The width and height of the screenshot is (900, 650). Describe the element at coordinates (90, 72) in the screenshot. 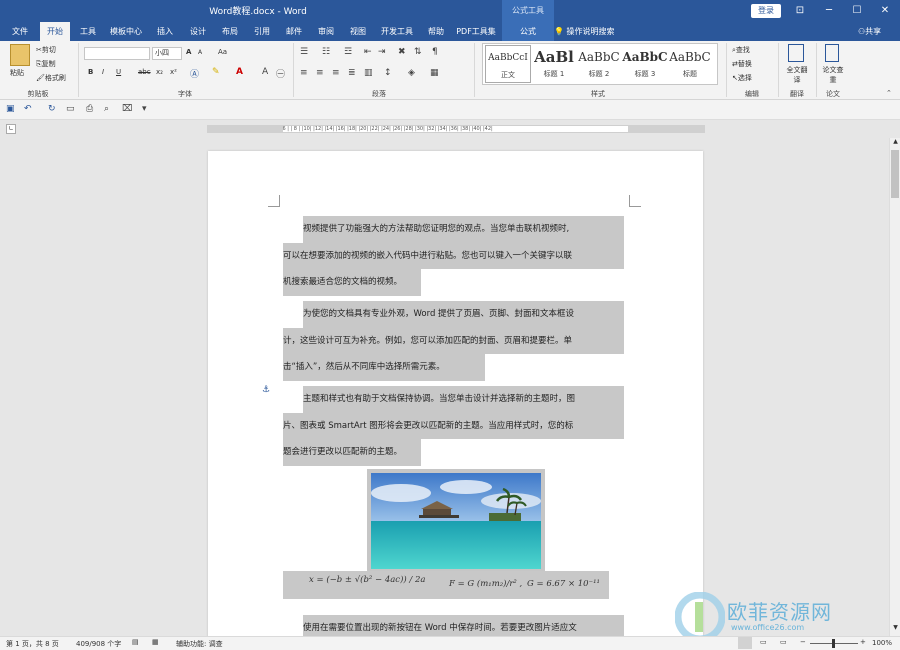

I see `bold-button: B` at that location.